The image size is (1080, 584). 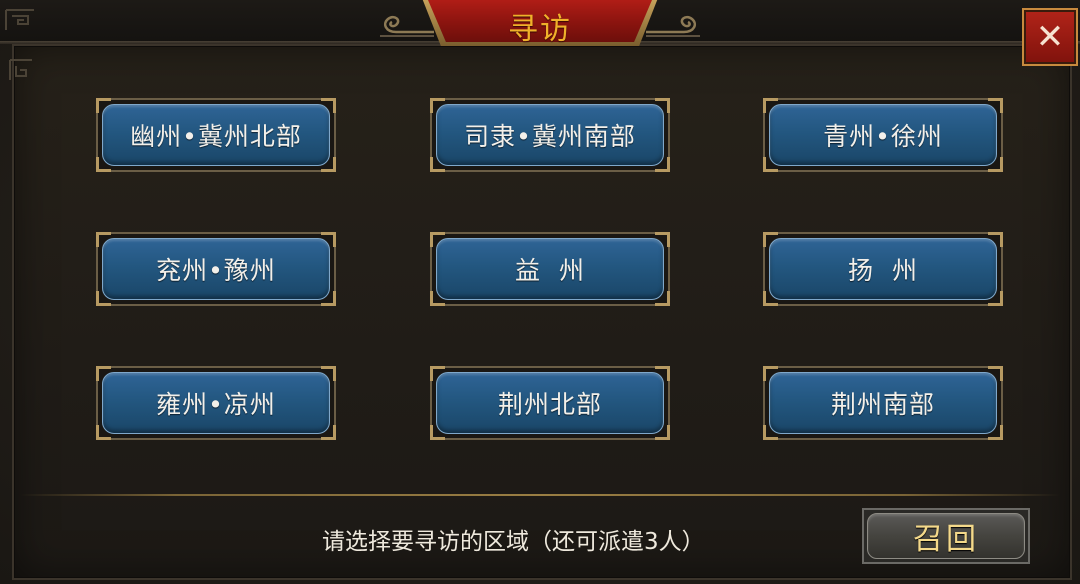 I want to click on region-button-label: 青州•徐州, so click(x=883, y=136).